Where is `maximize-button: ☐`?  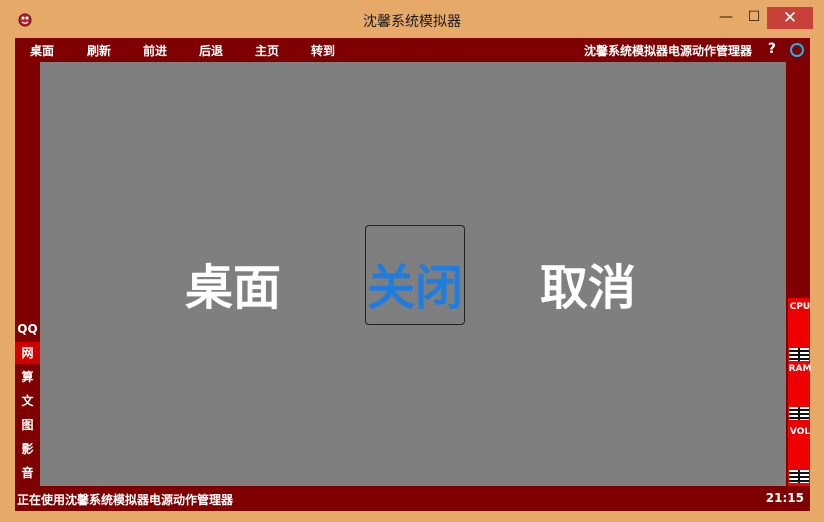 maximize-button: ☐ is located at coordinates (754, 18).